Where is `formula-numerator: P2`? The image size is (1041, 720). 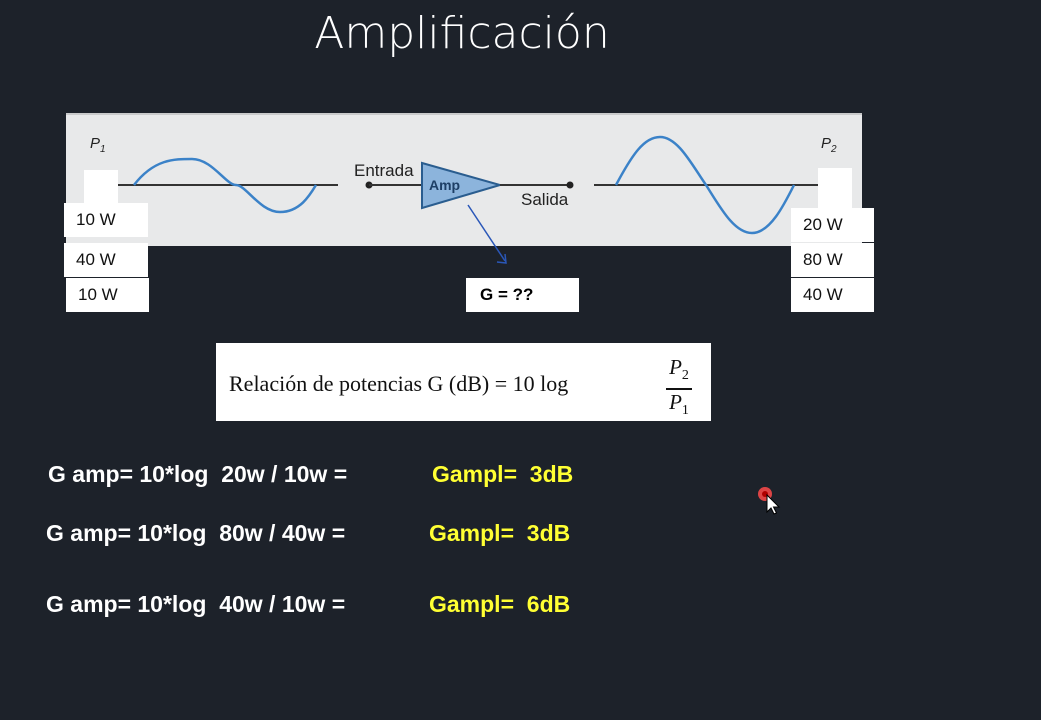 formula-numerator: P2 is located at coordinates (679, 369).